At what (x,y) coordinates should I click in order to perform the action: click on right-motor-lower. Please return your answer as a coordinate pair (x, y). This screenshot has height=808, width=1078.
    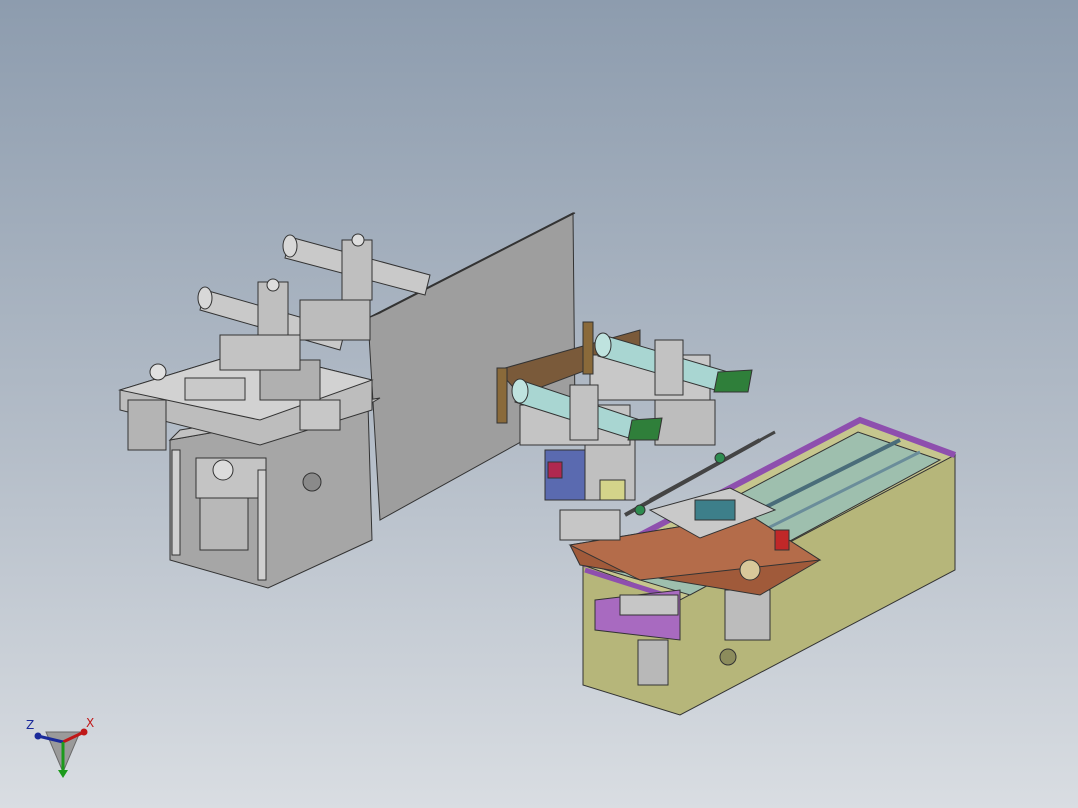
    Looking at the image, I should click on (653, 662).